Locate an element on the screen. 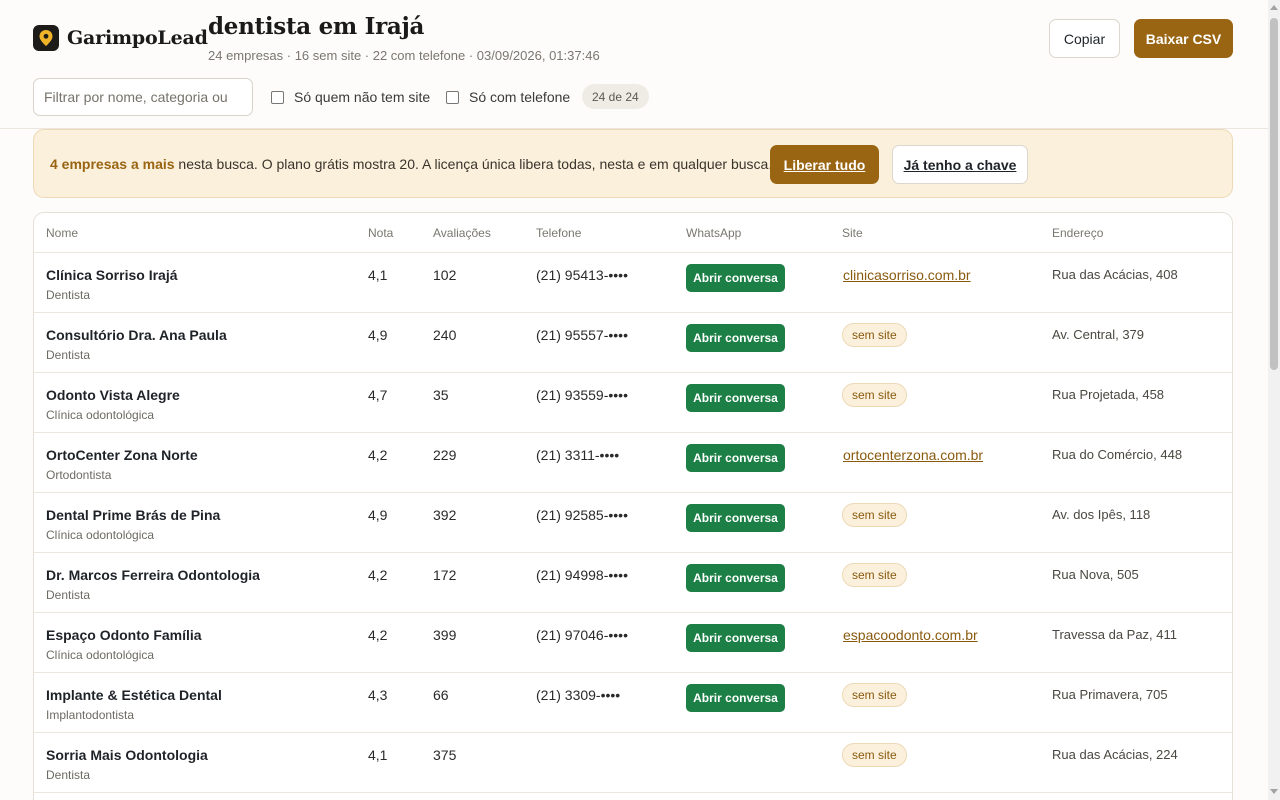 The height and width of the screenshot is (800, 1280). website-link: clinicasorriso.com.br is located at coordinates (907, 275).